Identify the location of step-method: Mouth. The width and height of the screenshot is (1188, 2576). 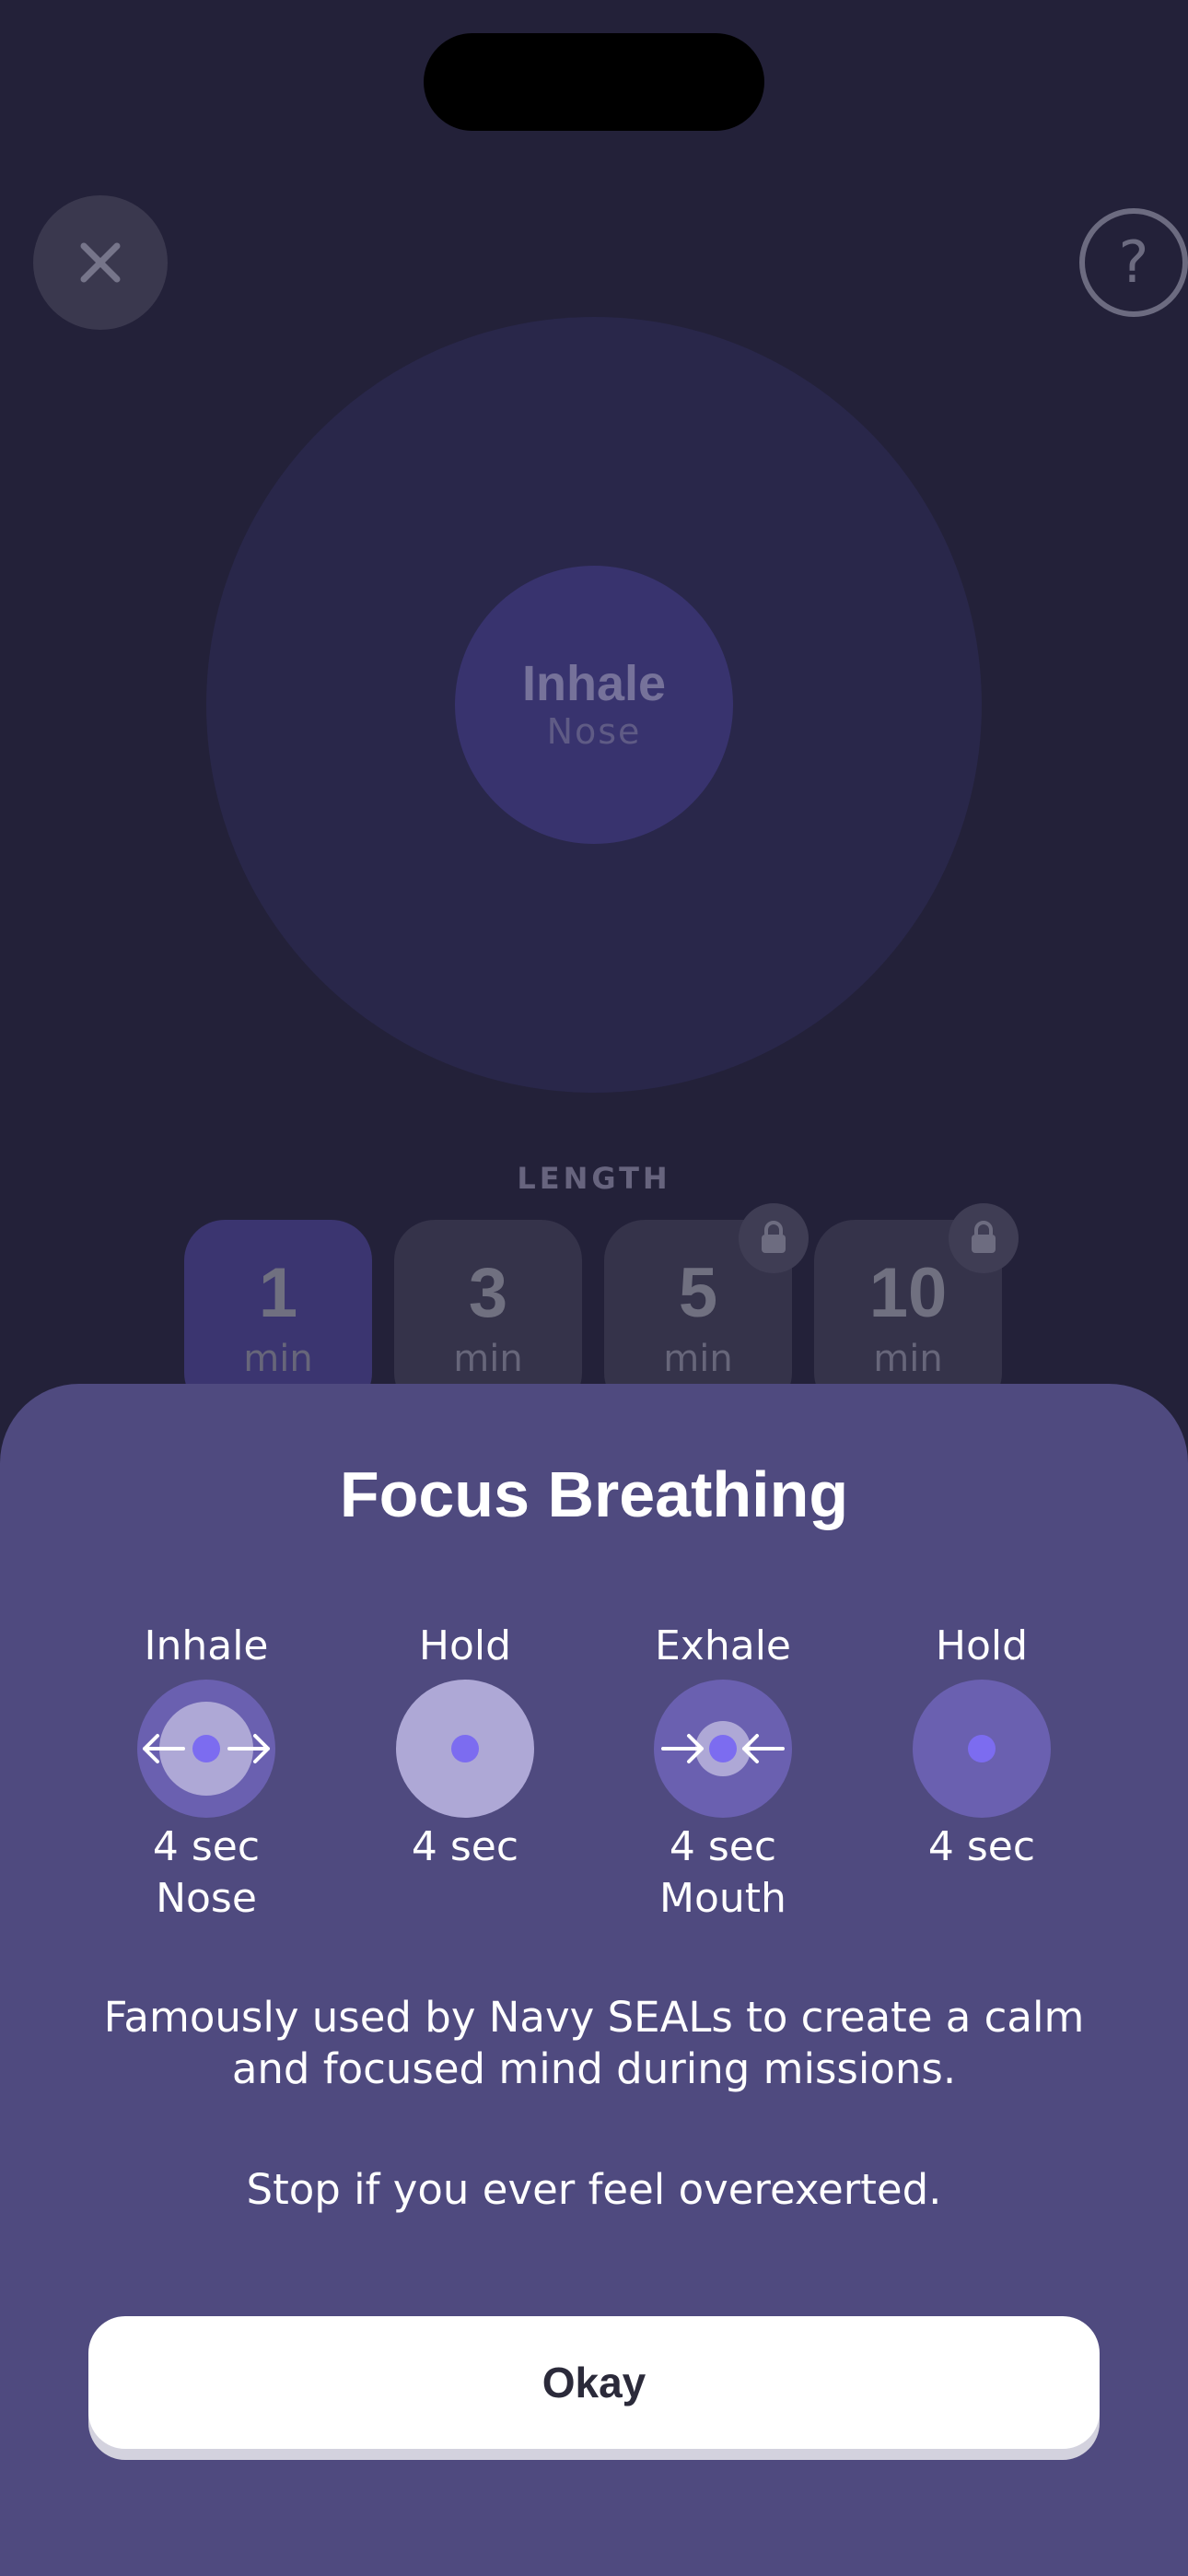
(722, 1898).